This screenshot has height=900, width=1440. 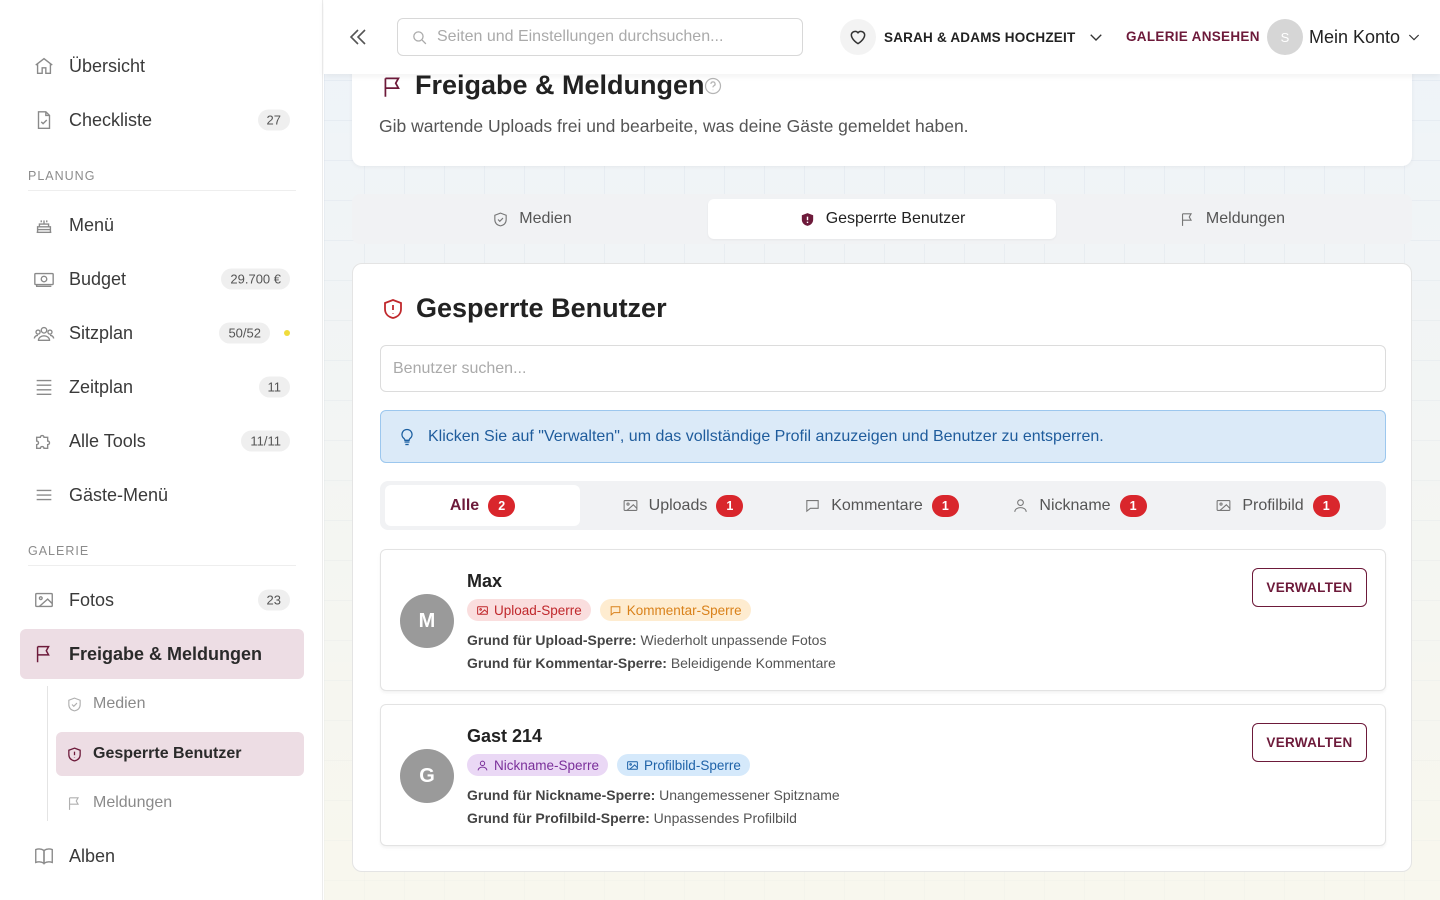 What do you see at coordinates (162, 495) in the screenshot?
I see `sidebar-item-gaeste-menue: Gäste-Menü` at bounding box center [162, 495].